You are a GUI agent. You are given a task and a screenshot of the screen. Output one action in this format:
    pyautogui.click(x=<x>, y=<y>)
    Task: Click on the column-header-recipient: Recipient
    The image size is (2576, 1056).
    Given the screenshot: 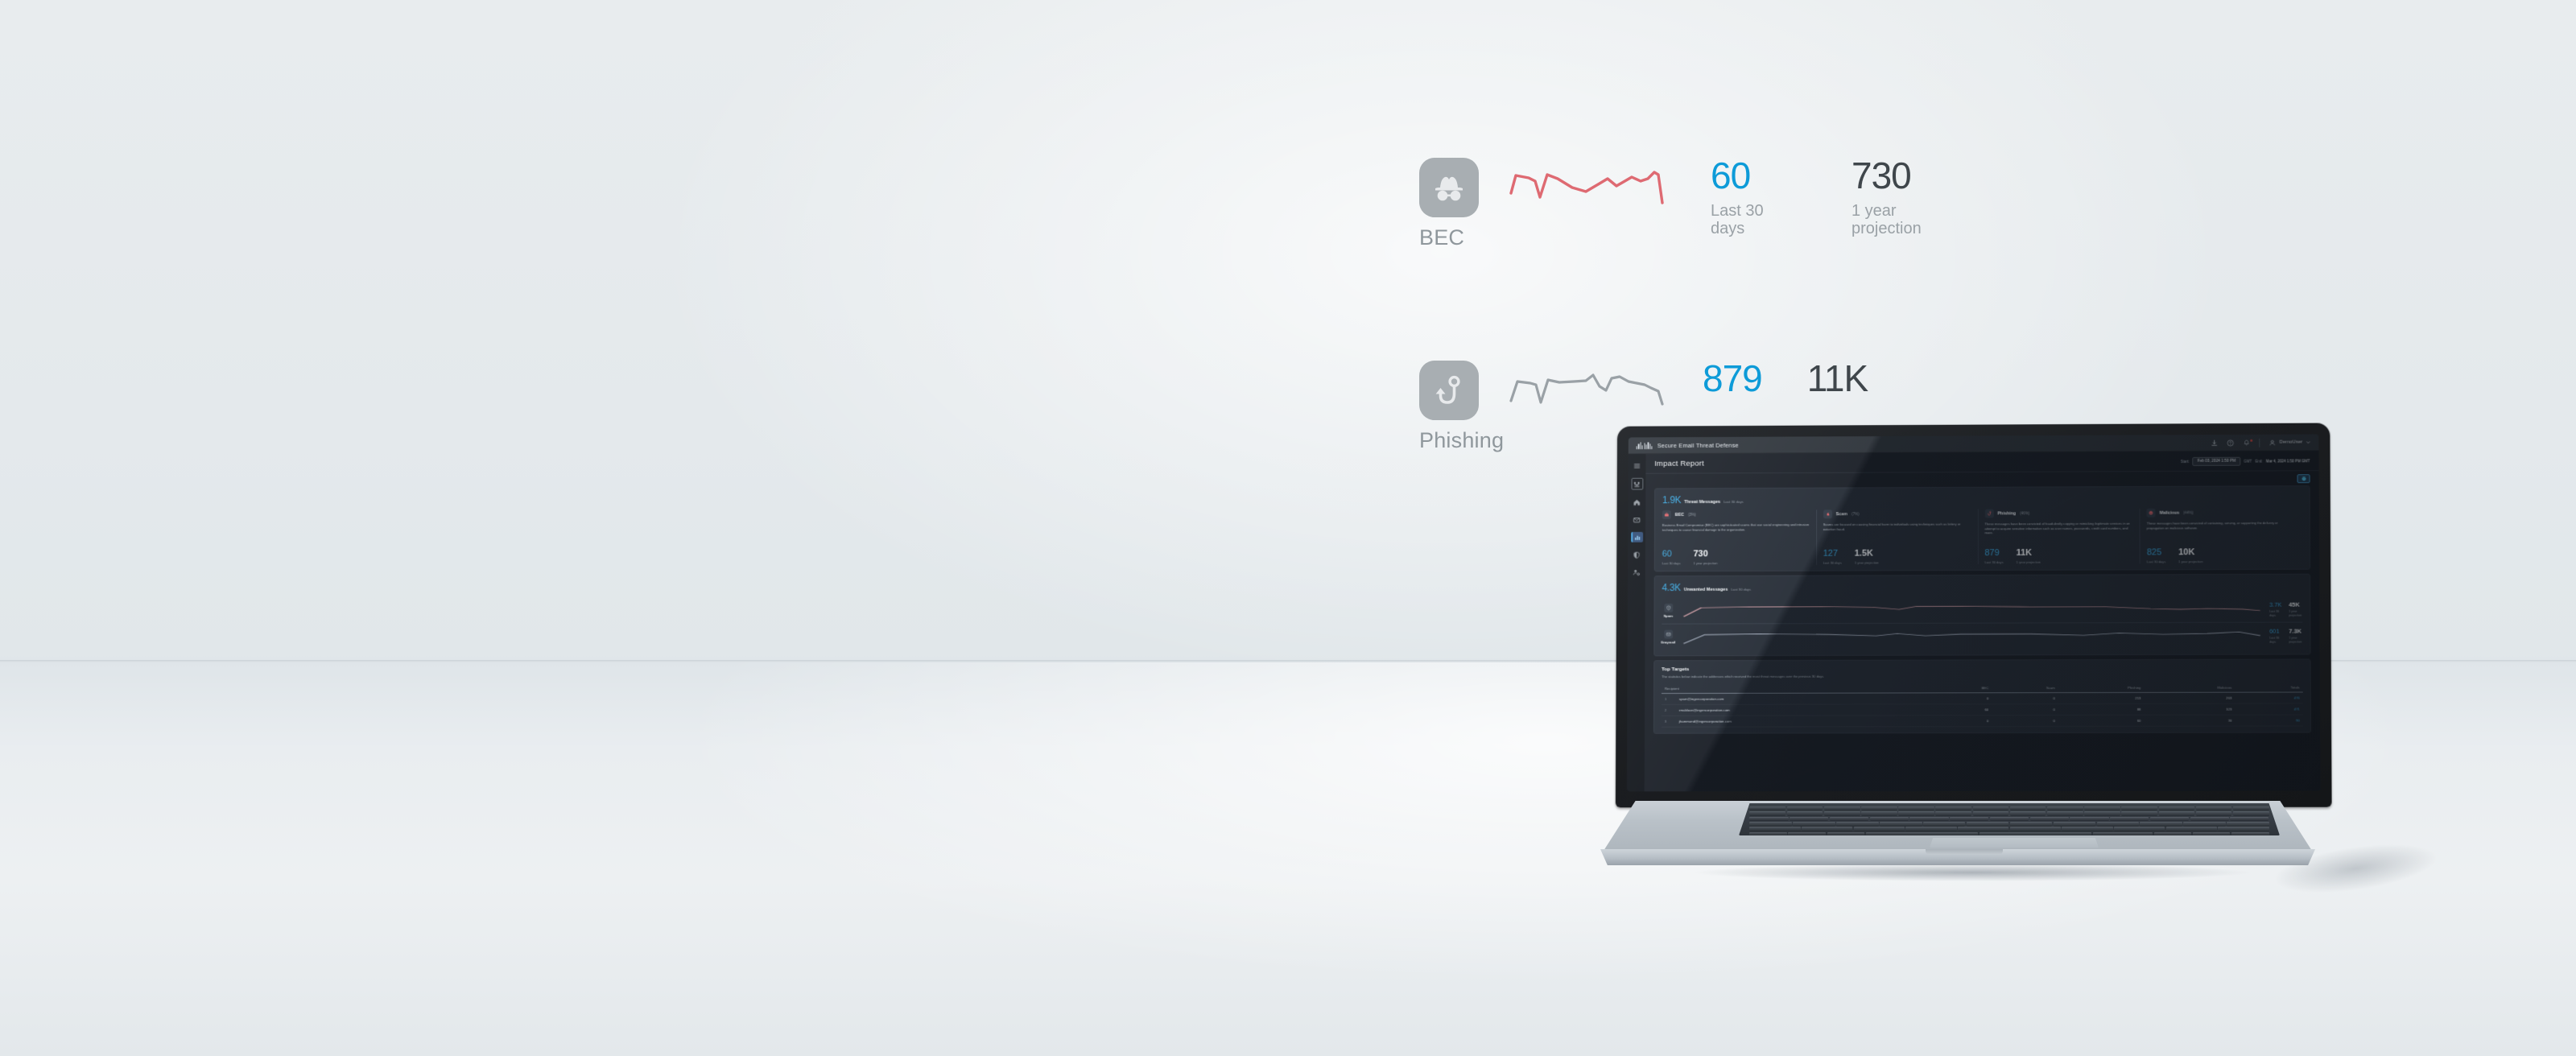 What is the action you would take?
    pyautogui.click(x=1797, y=688)
    